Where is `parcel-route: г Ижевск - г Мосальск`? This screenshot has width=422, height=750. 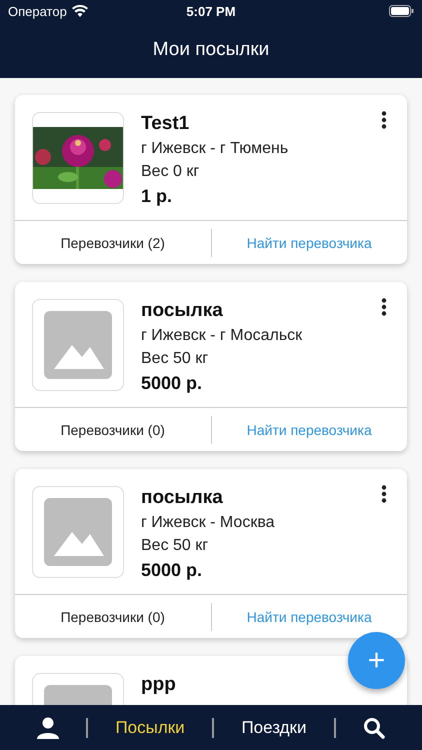 parcel-route: г Ижевск - г Мосальск is located at coordinates (221, 336).